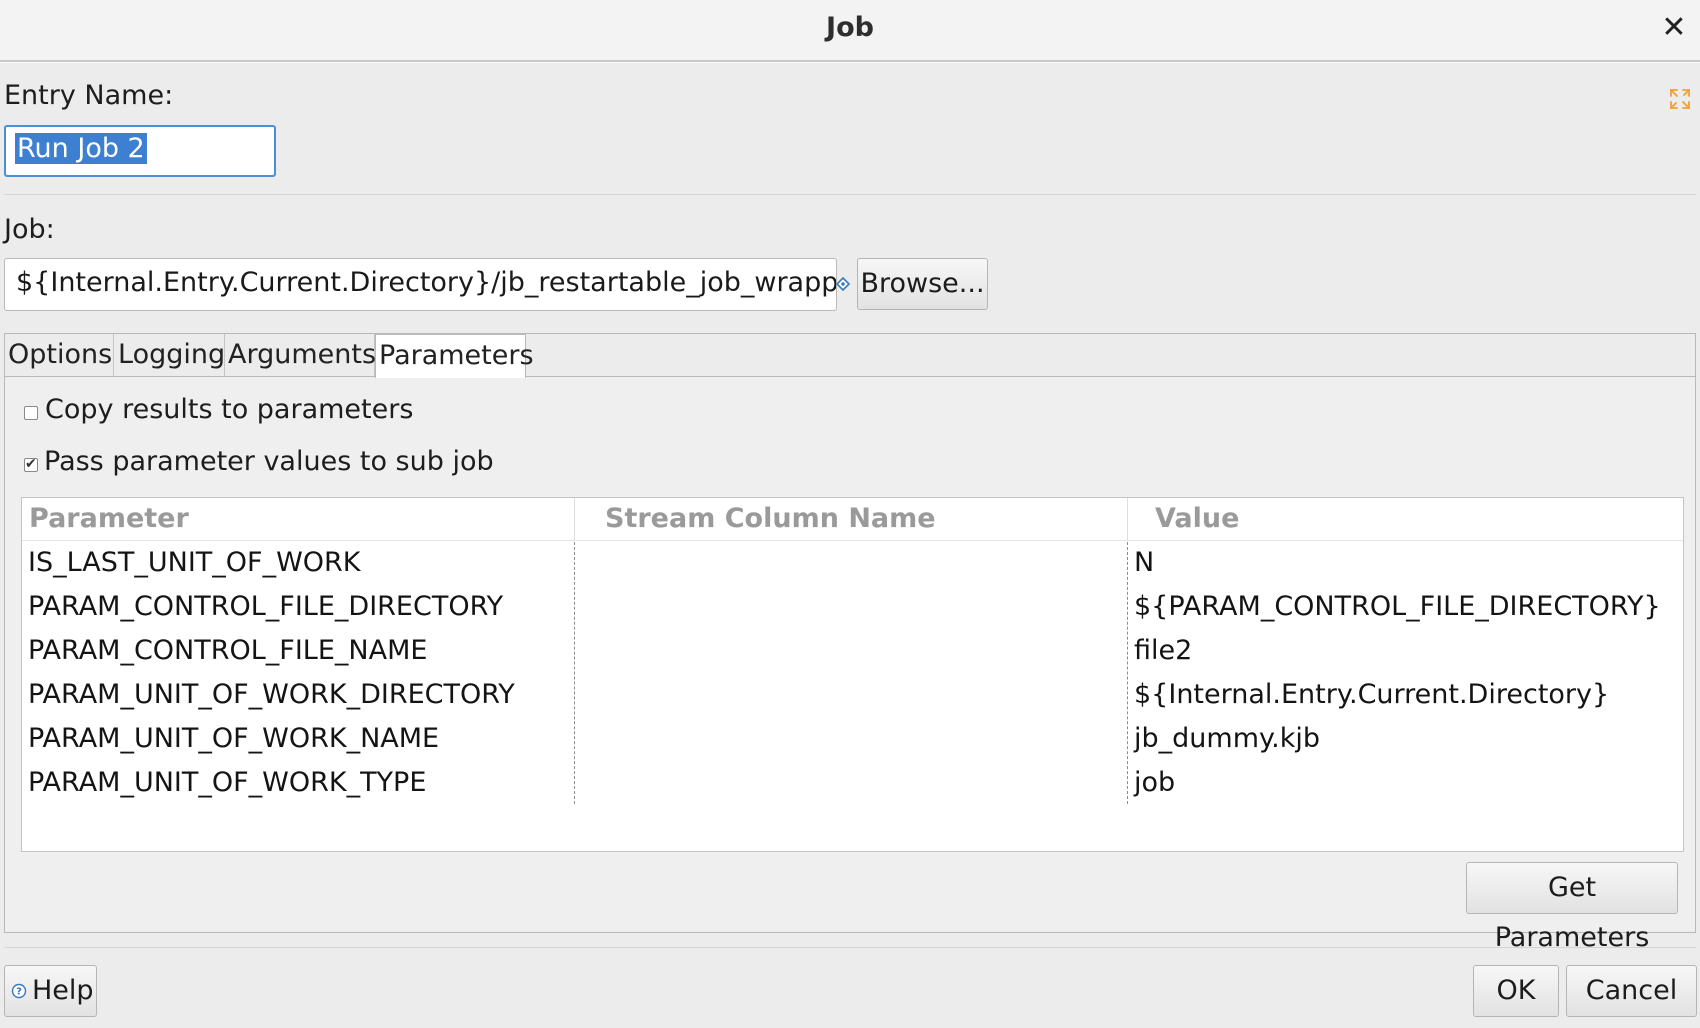 The height and width of the screenshot is (1028, 1700). What do you see at coordinates (233, 739) in the screenshot?
I see `parameter-cell: PARAM_UNIT_OF_WORK_NAME` at bounding box center [233, 739].